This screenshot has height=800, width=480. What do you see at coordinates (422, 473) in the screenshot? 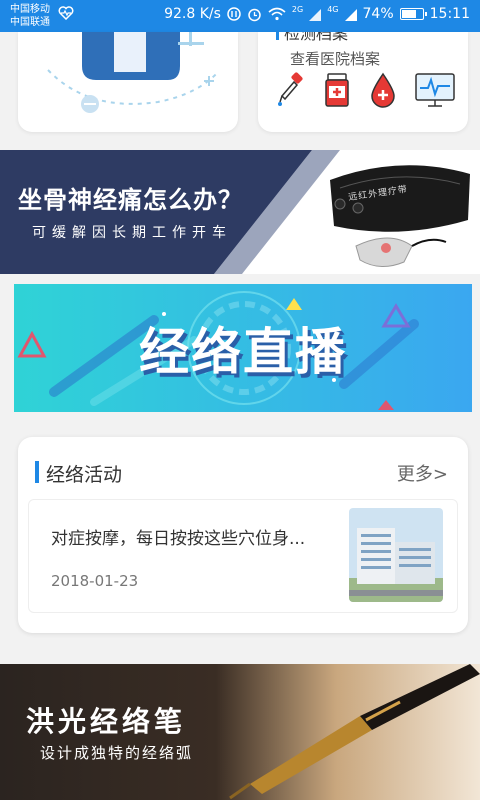
I see `activity-more-link: 更多>` at bounding box center [422, 473].